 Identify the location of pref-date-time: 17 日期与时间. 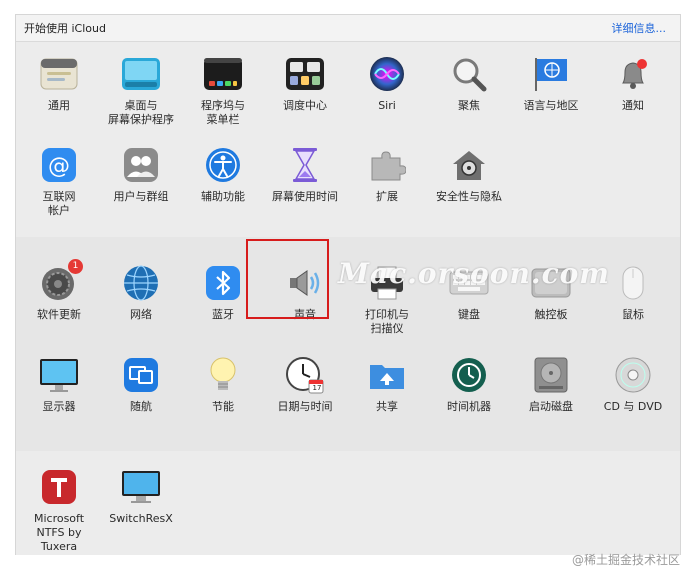
(305, 384).